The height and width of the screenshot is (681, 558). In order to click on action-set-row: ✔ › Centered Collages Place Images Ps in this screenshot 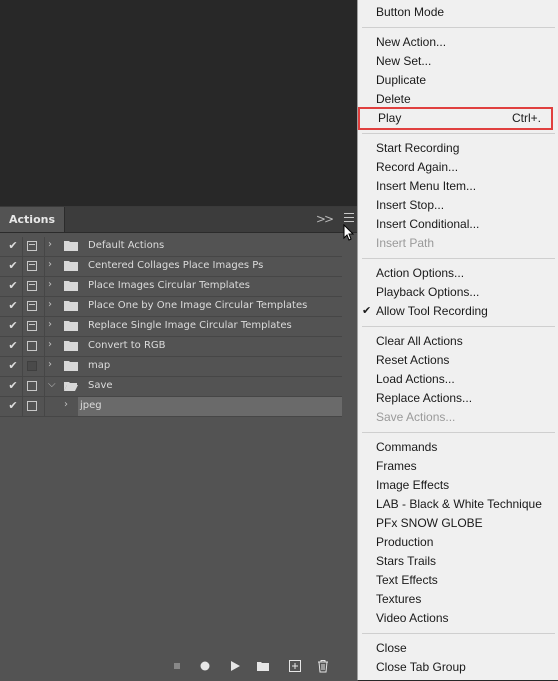, I will do `click(171, 267)`.